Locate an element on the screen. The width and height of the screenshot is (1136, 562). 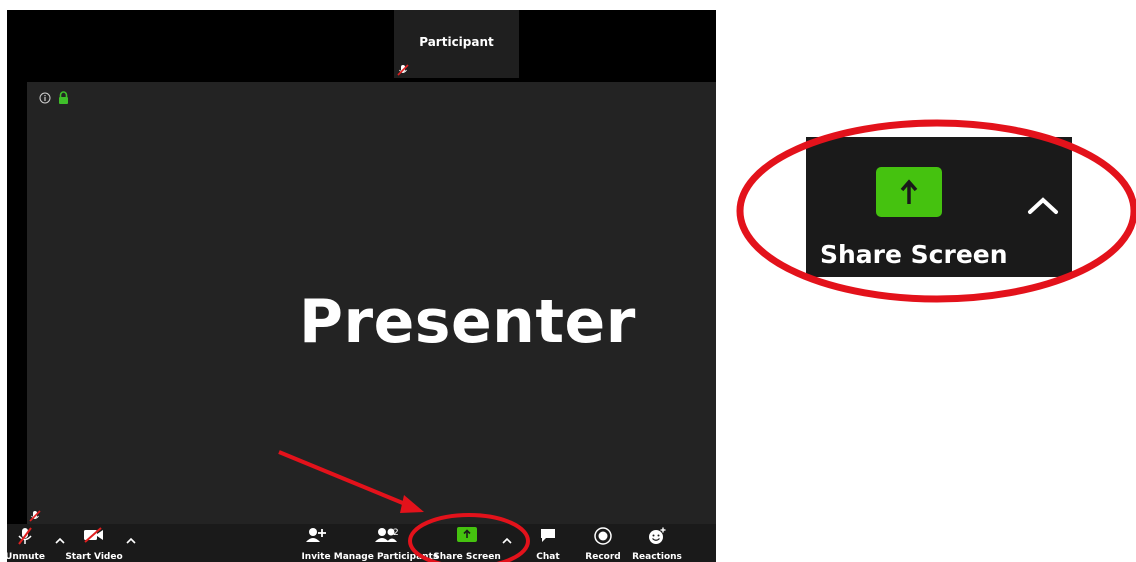
microphone-muted-icon is located at coordinates (25, 536).